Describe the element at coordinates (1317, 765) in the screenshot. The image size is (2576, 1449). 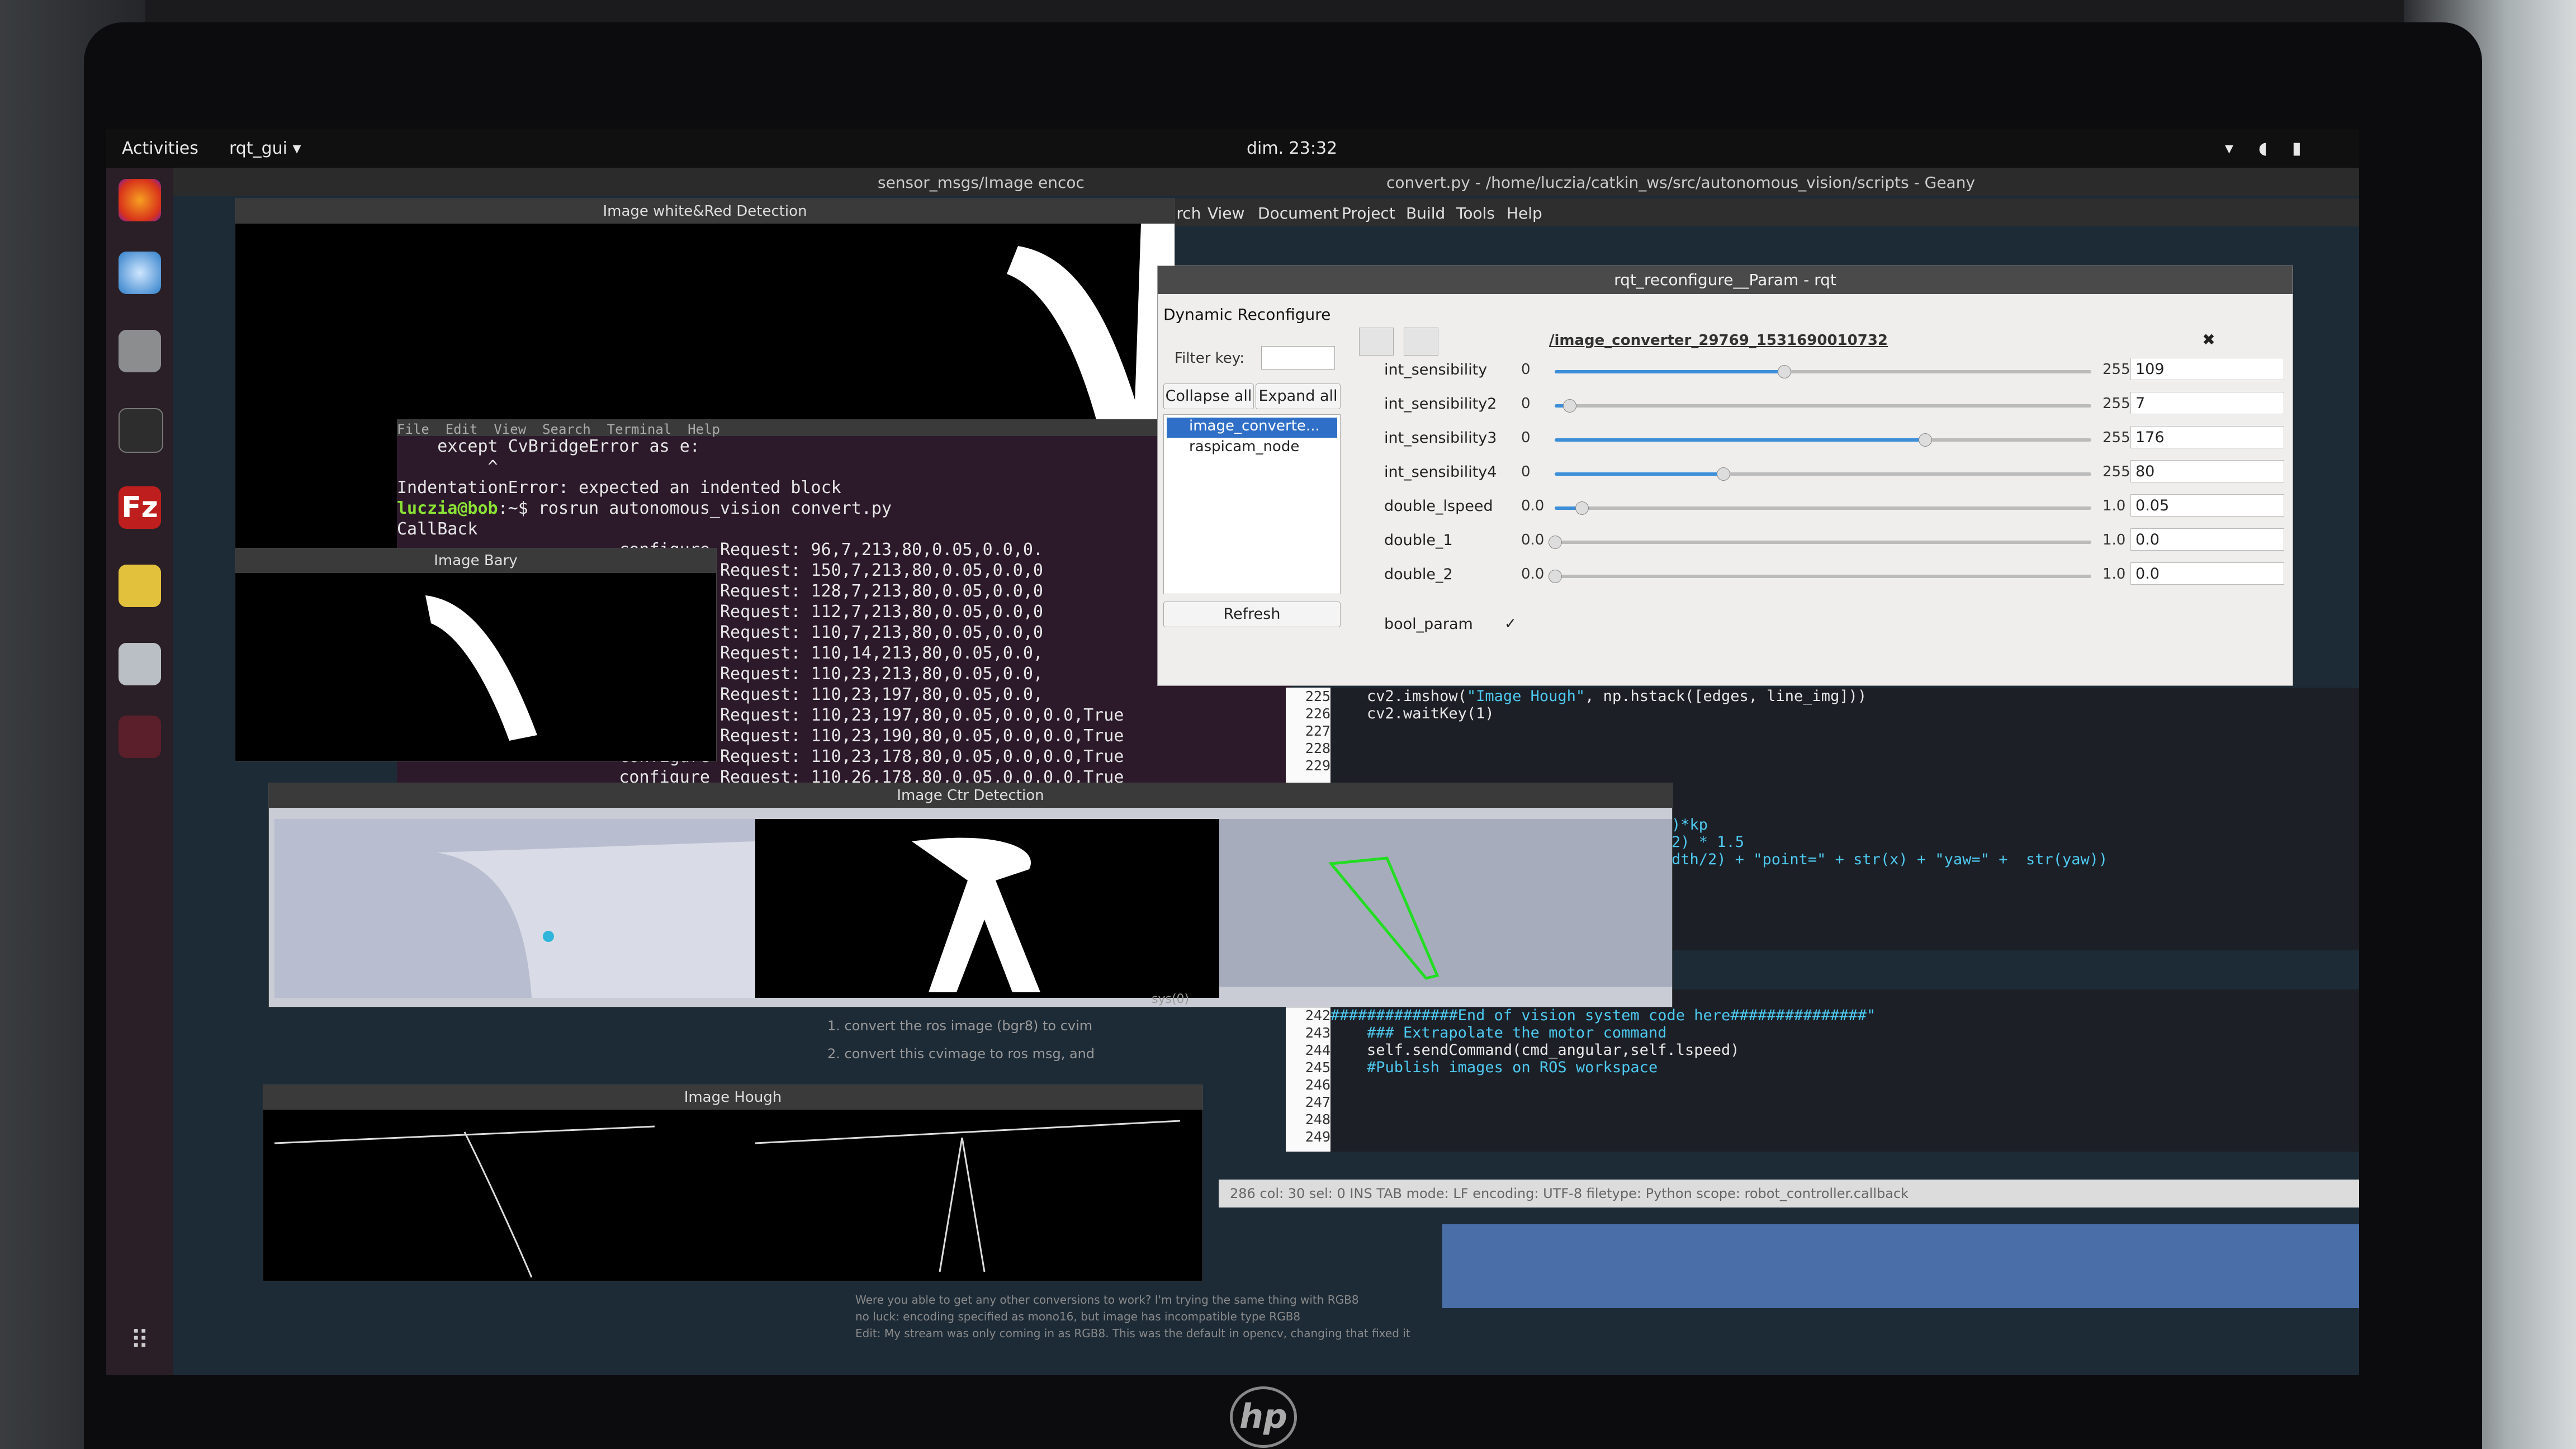
I see `line-number: 229` at that location.